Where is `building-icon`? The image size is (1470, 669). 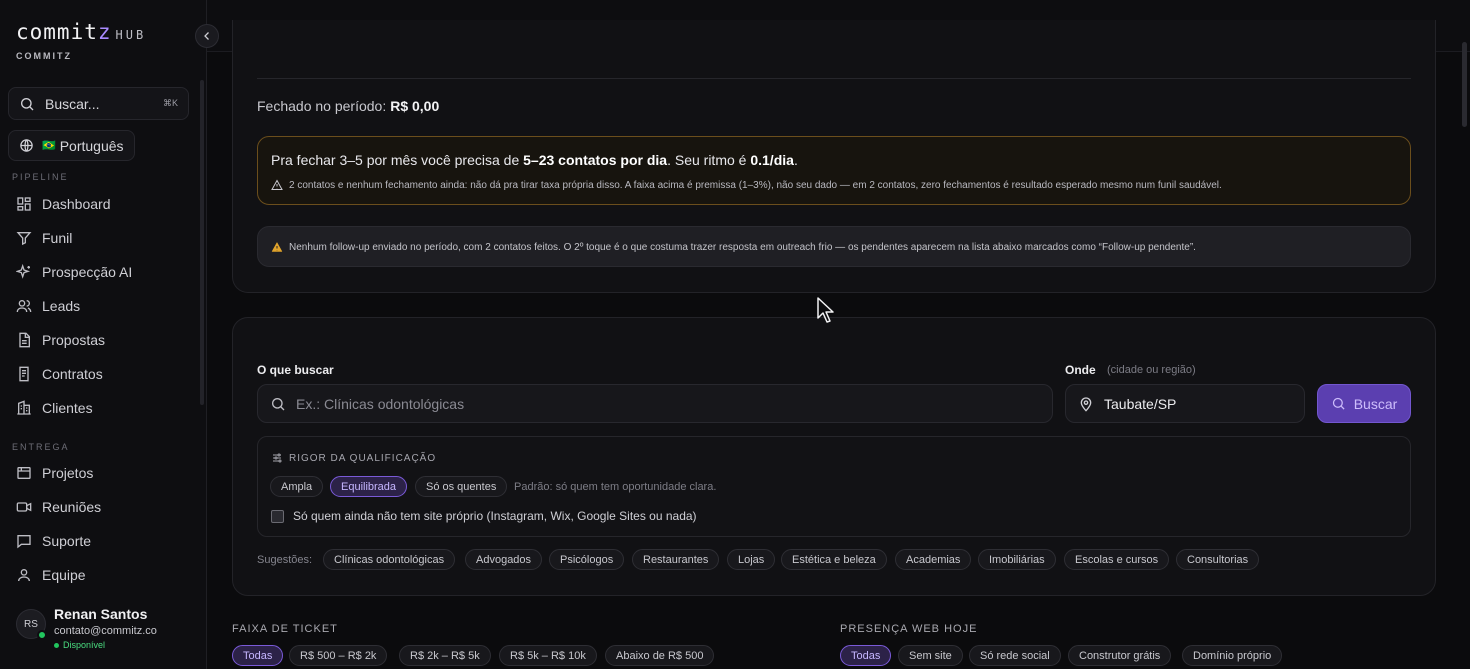
building-icon is located at coordinates (24, 407).